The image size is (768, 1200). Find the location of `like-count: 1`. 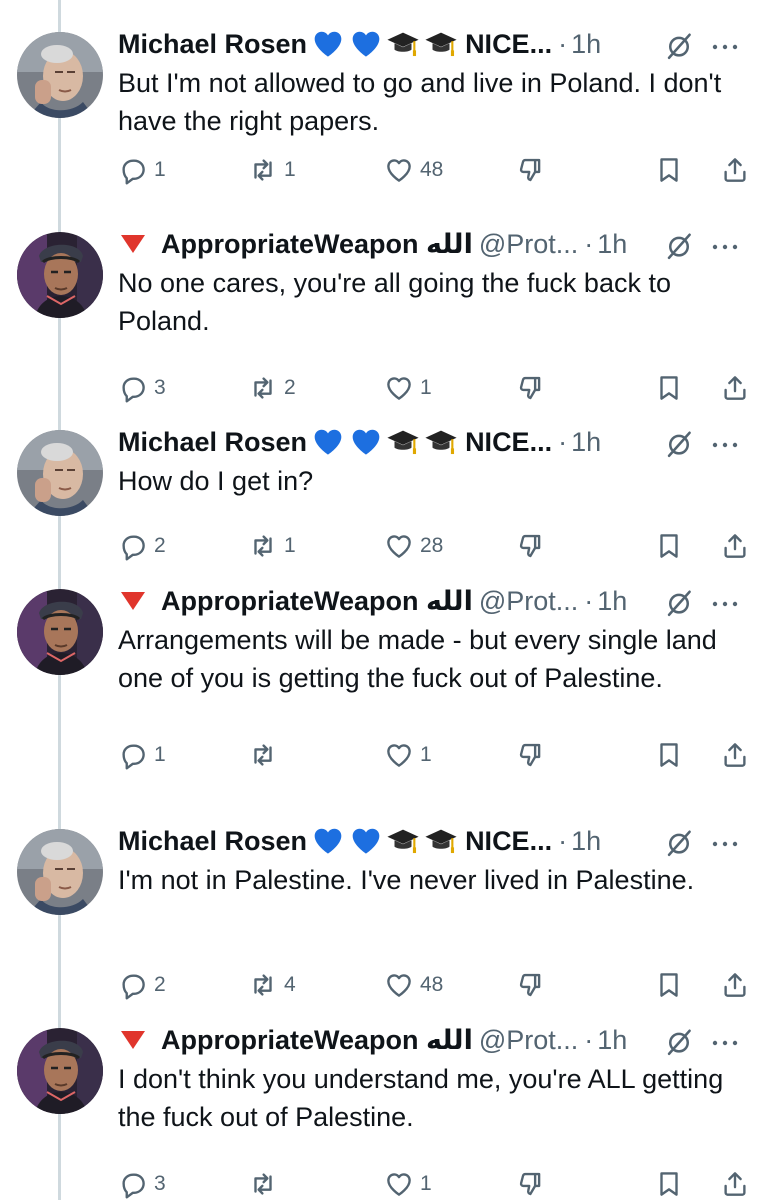

like-count: 1 is located at coordinates (426, 1183).